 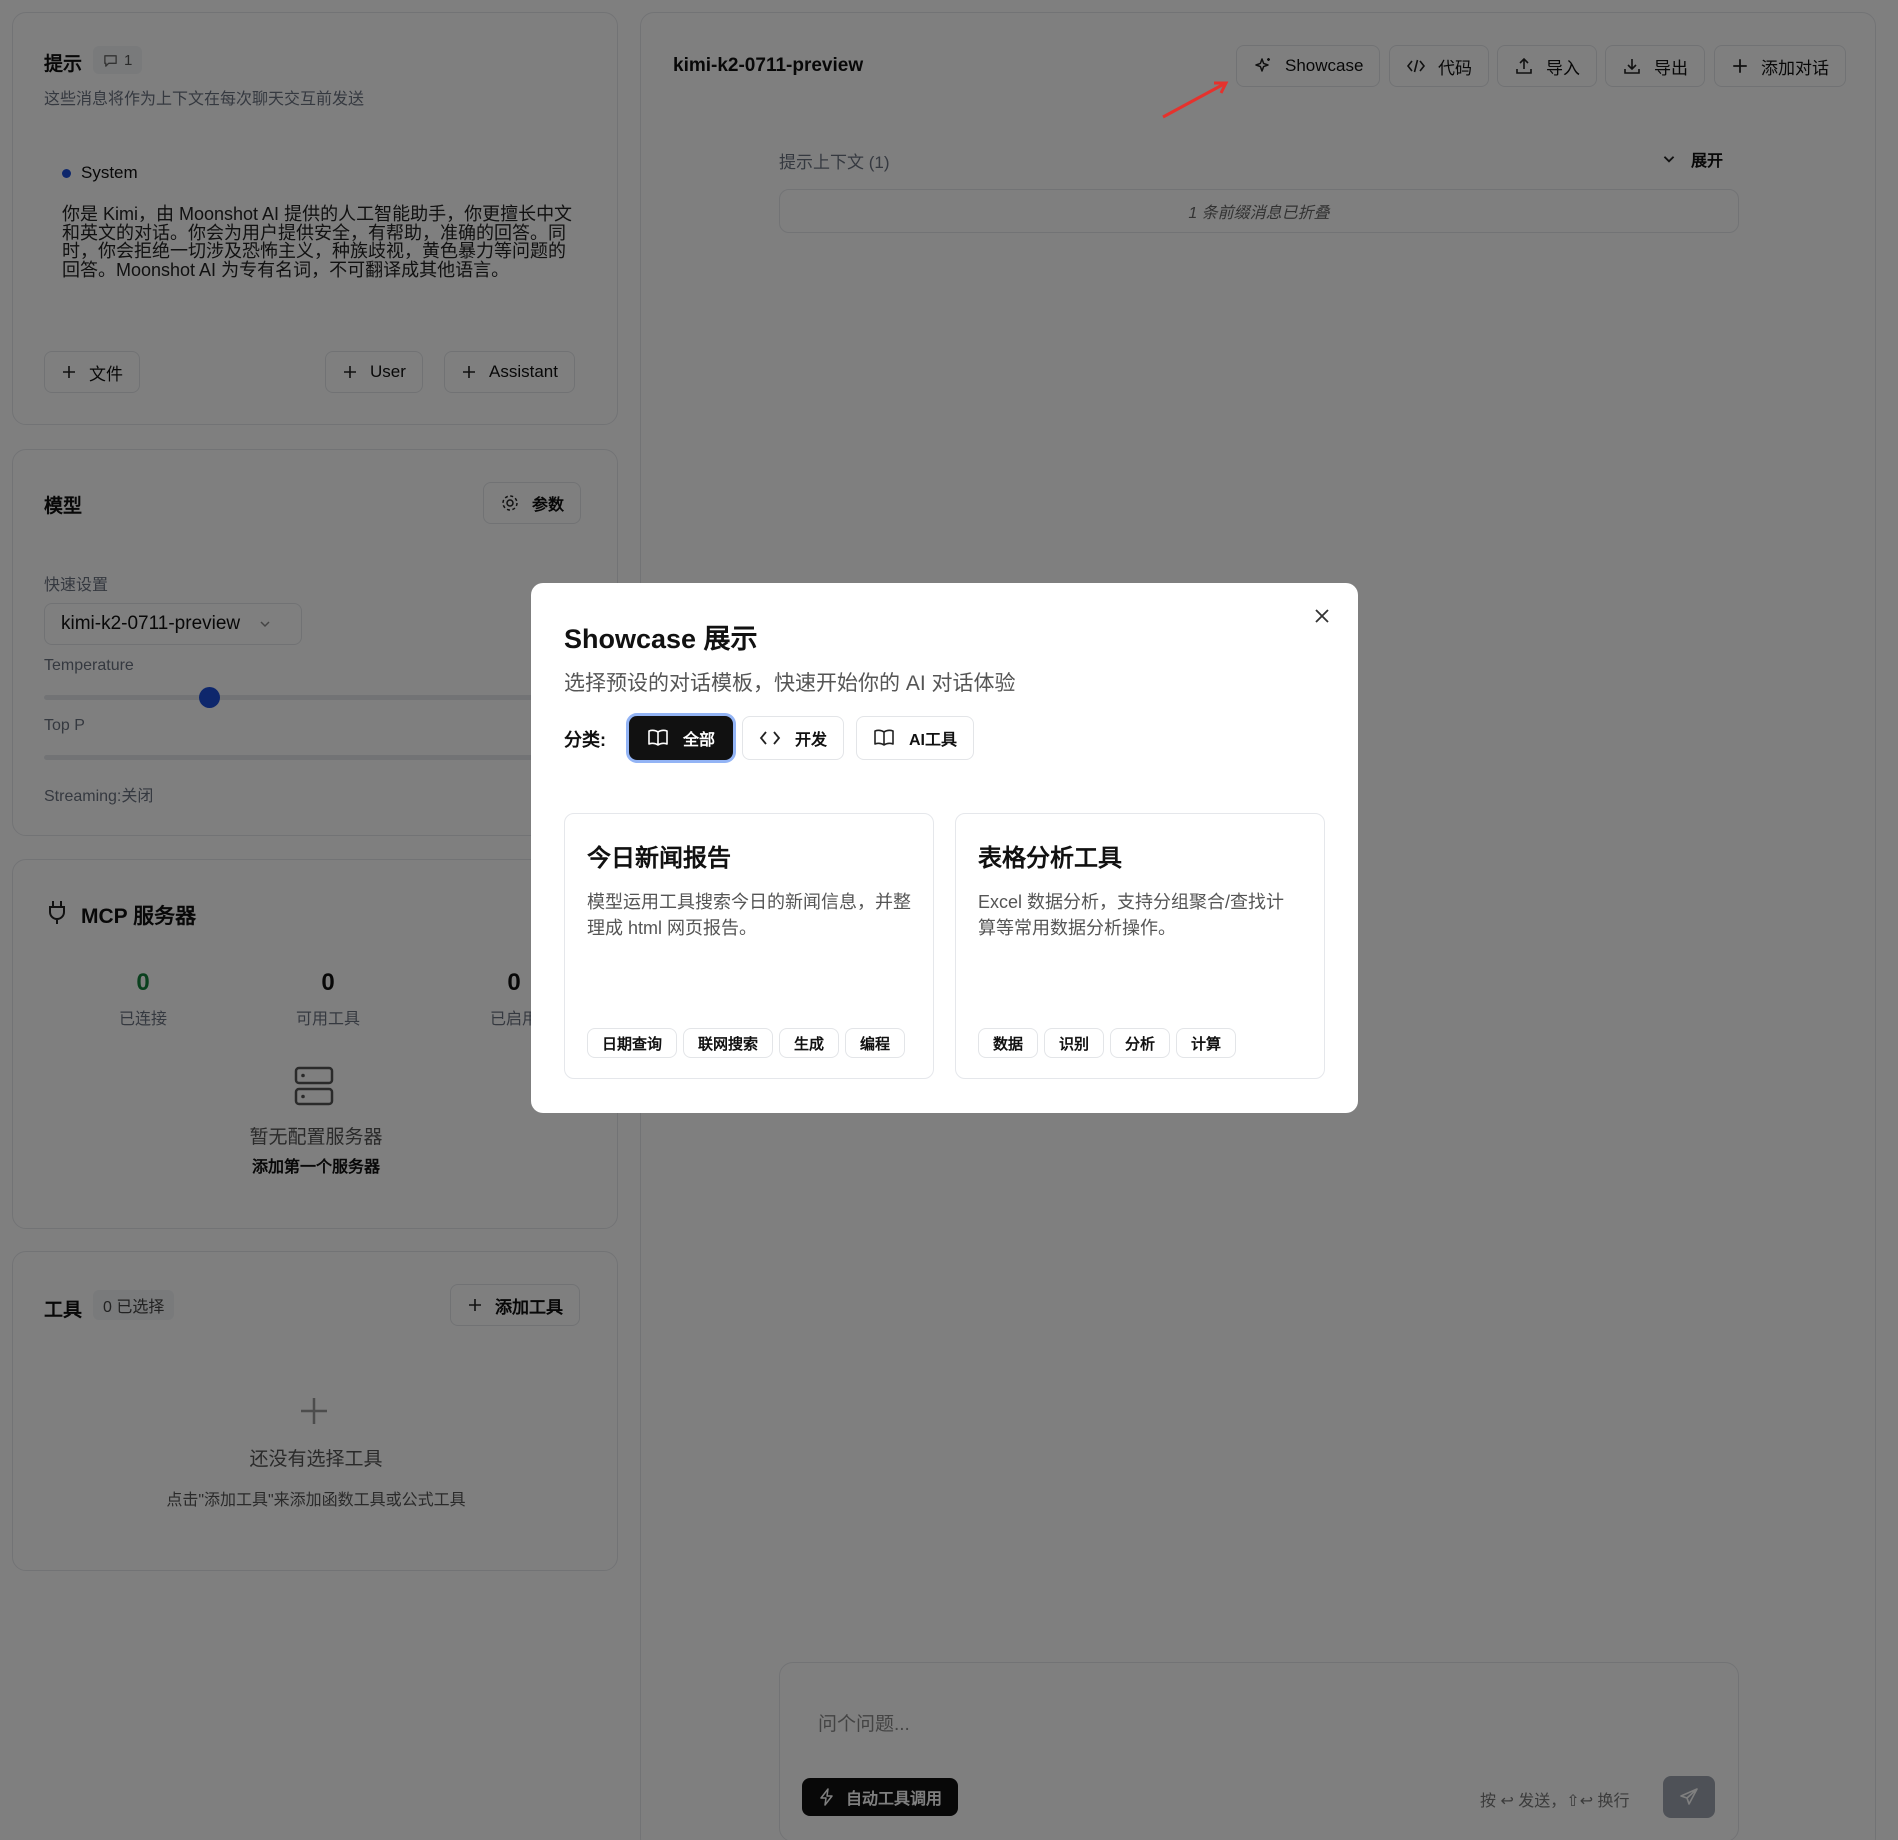 What do you see at coordinates (749, 915) in the screenshot?
I see `template-card-desc: 模型运用工具搜索今日的新闻信息，并整理成 html 网页报告。` at bounding box center [749, 915].